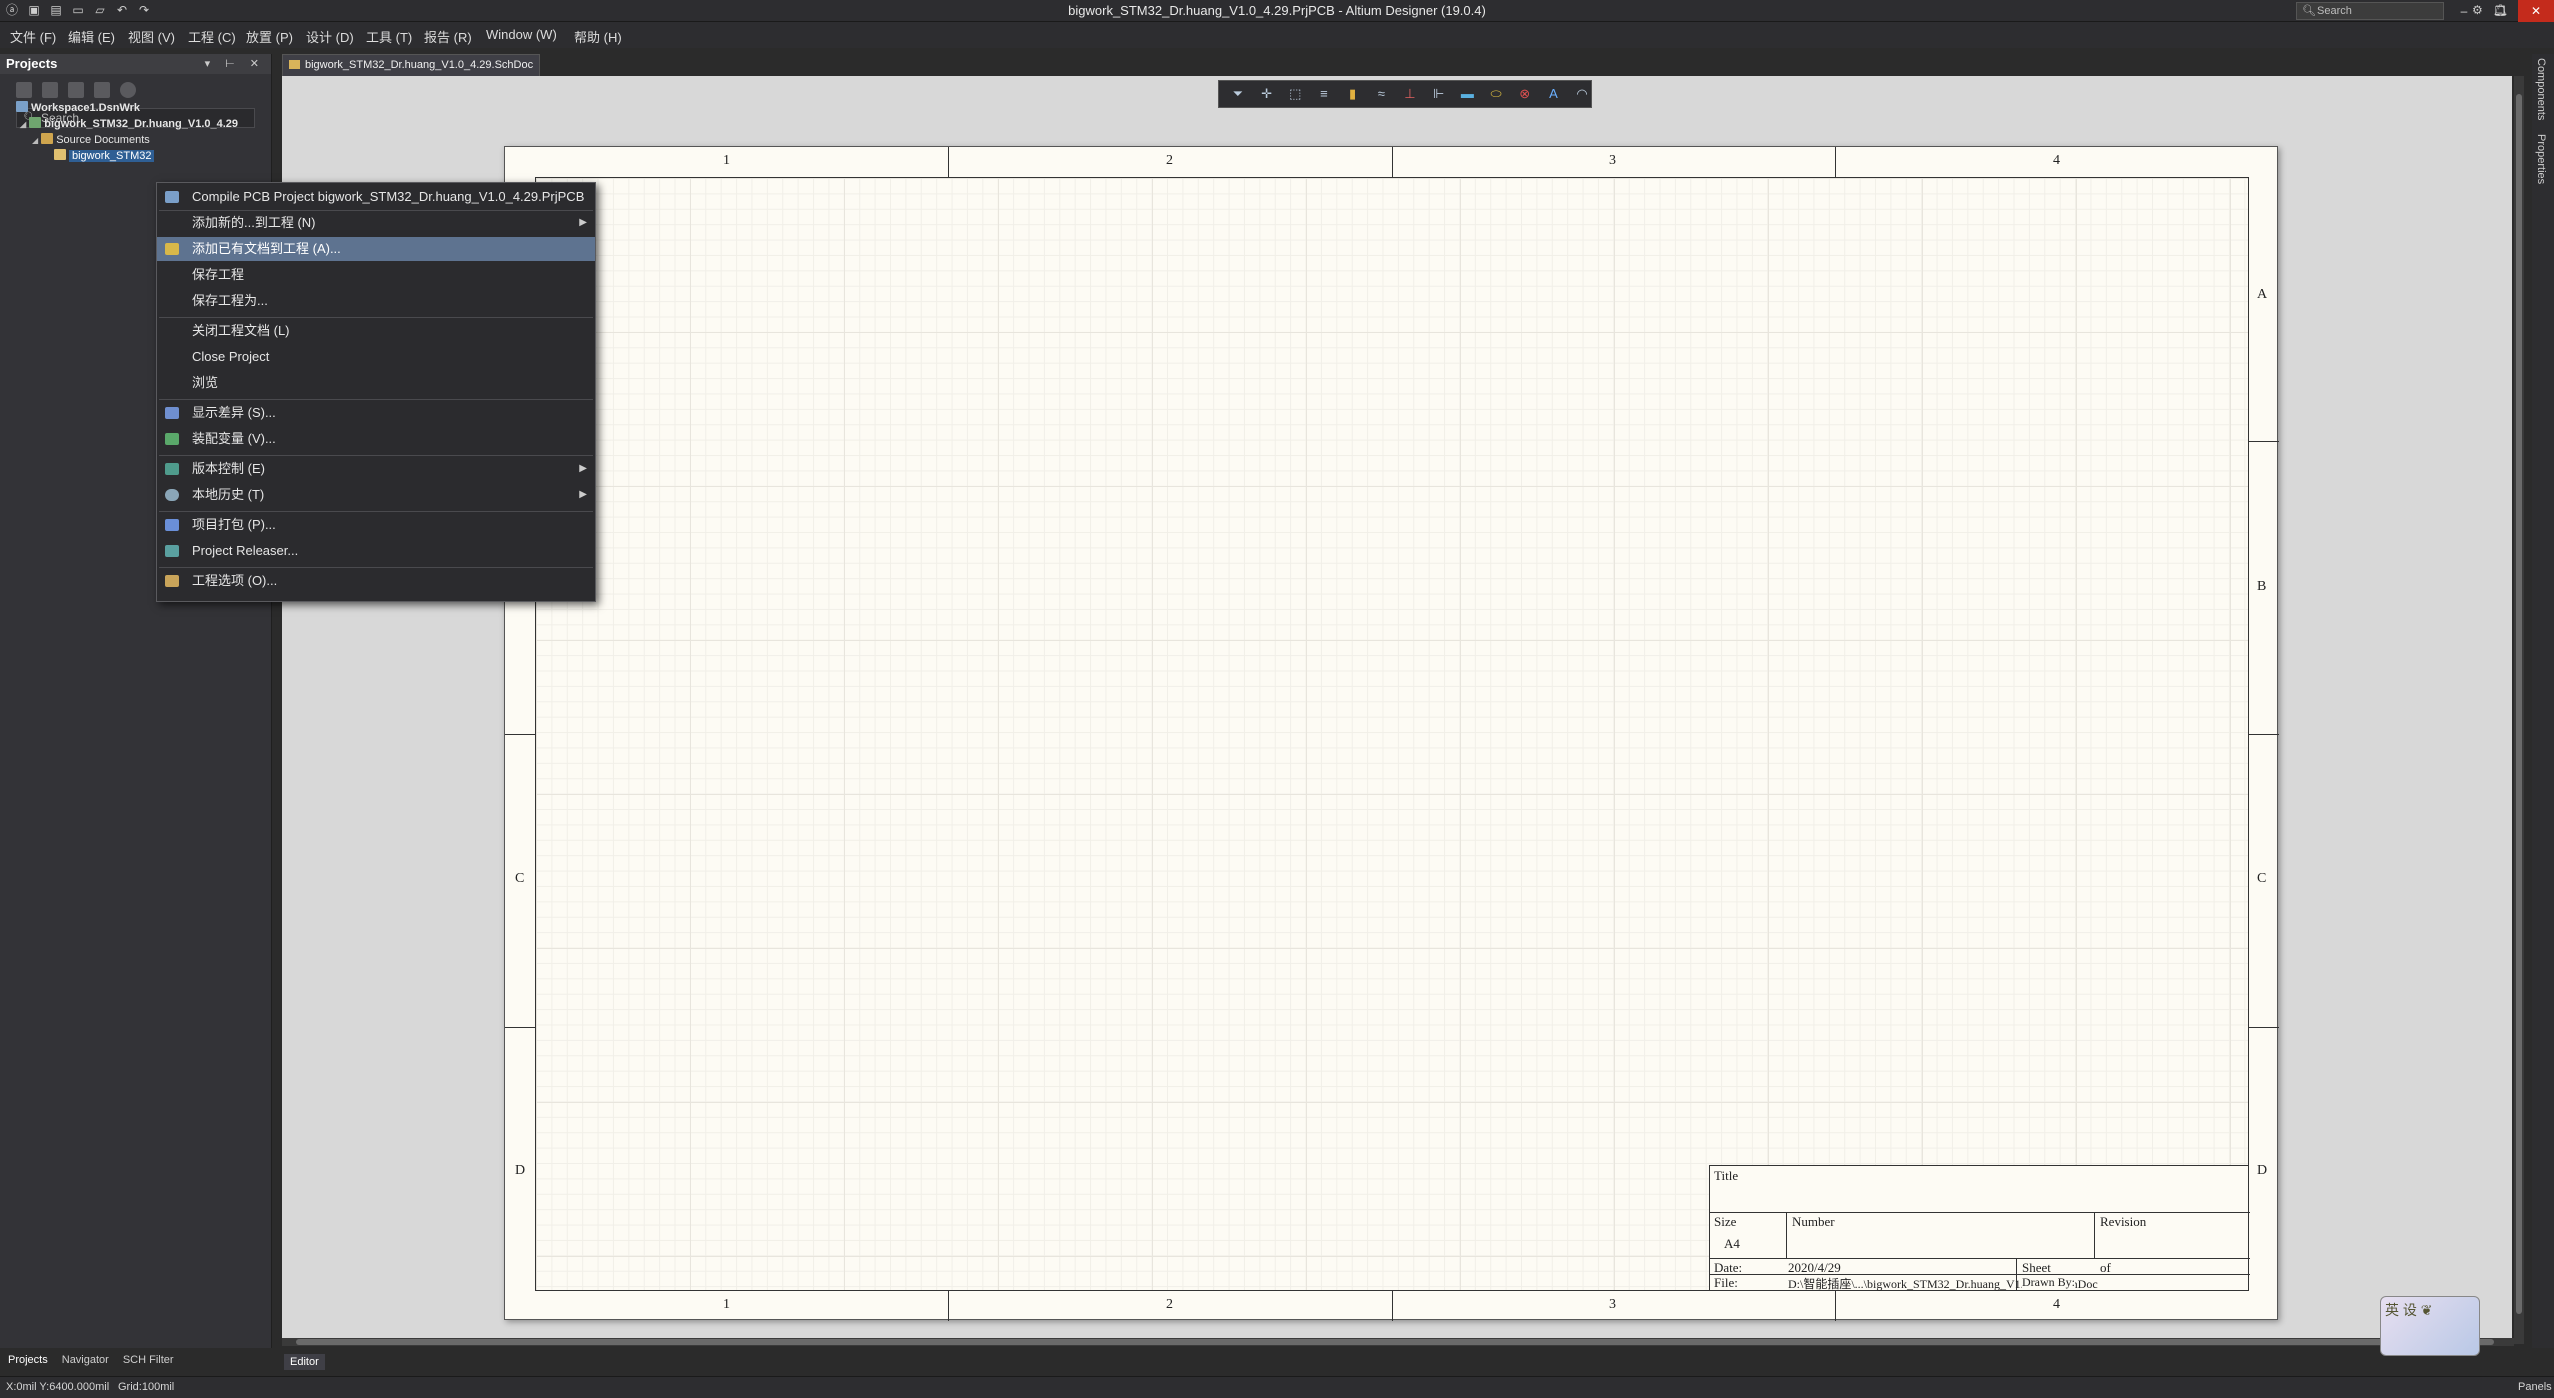 This screenshot has width=2554, height=1398. I want to click on power-port-icon: ⊥, so click(1410, 94).